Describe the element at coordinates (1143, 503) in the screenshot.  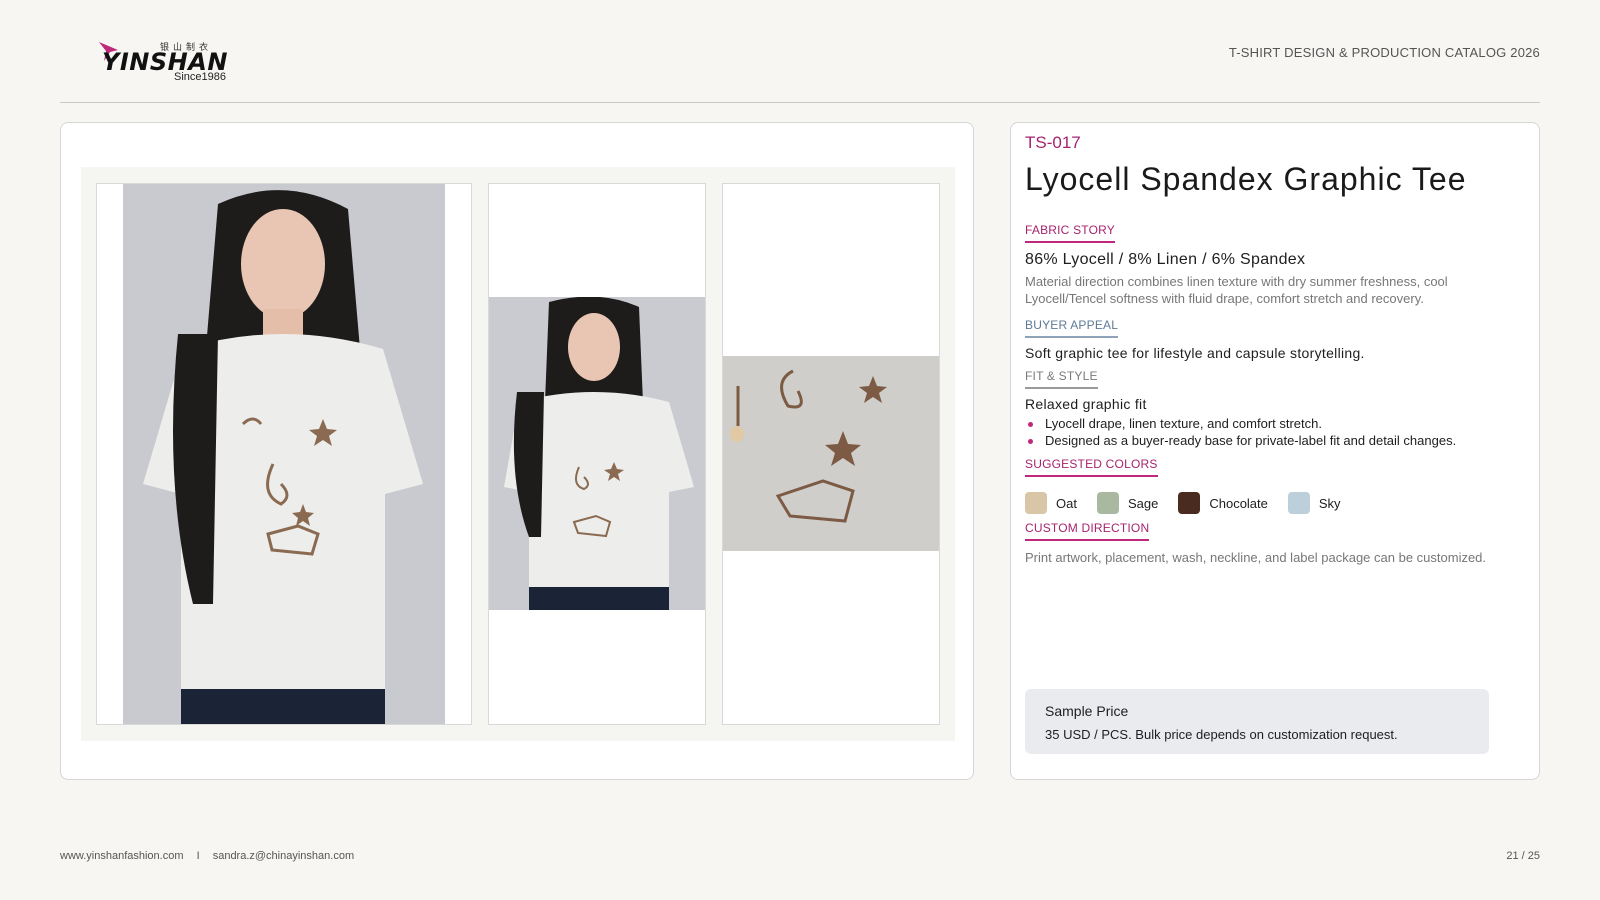
I see `swatch-label: Sage` at that location.